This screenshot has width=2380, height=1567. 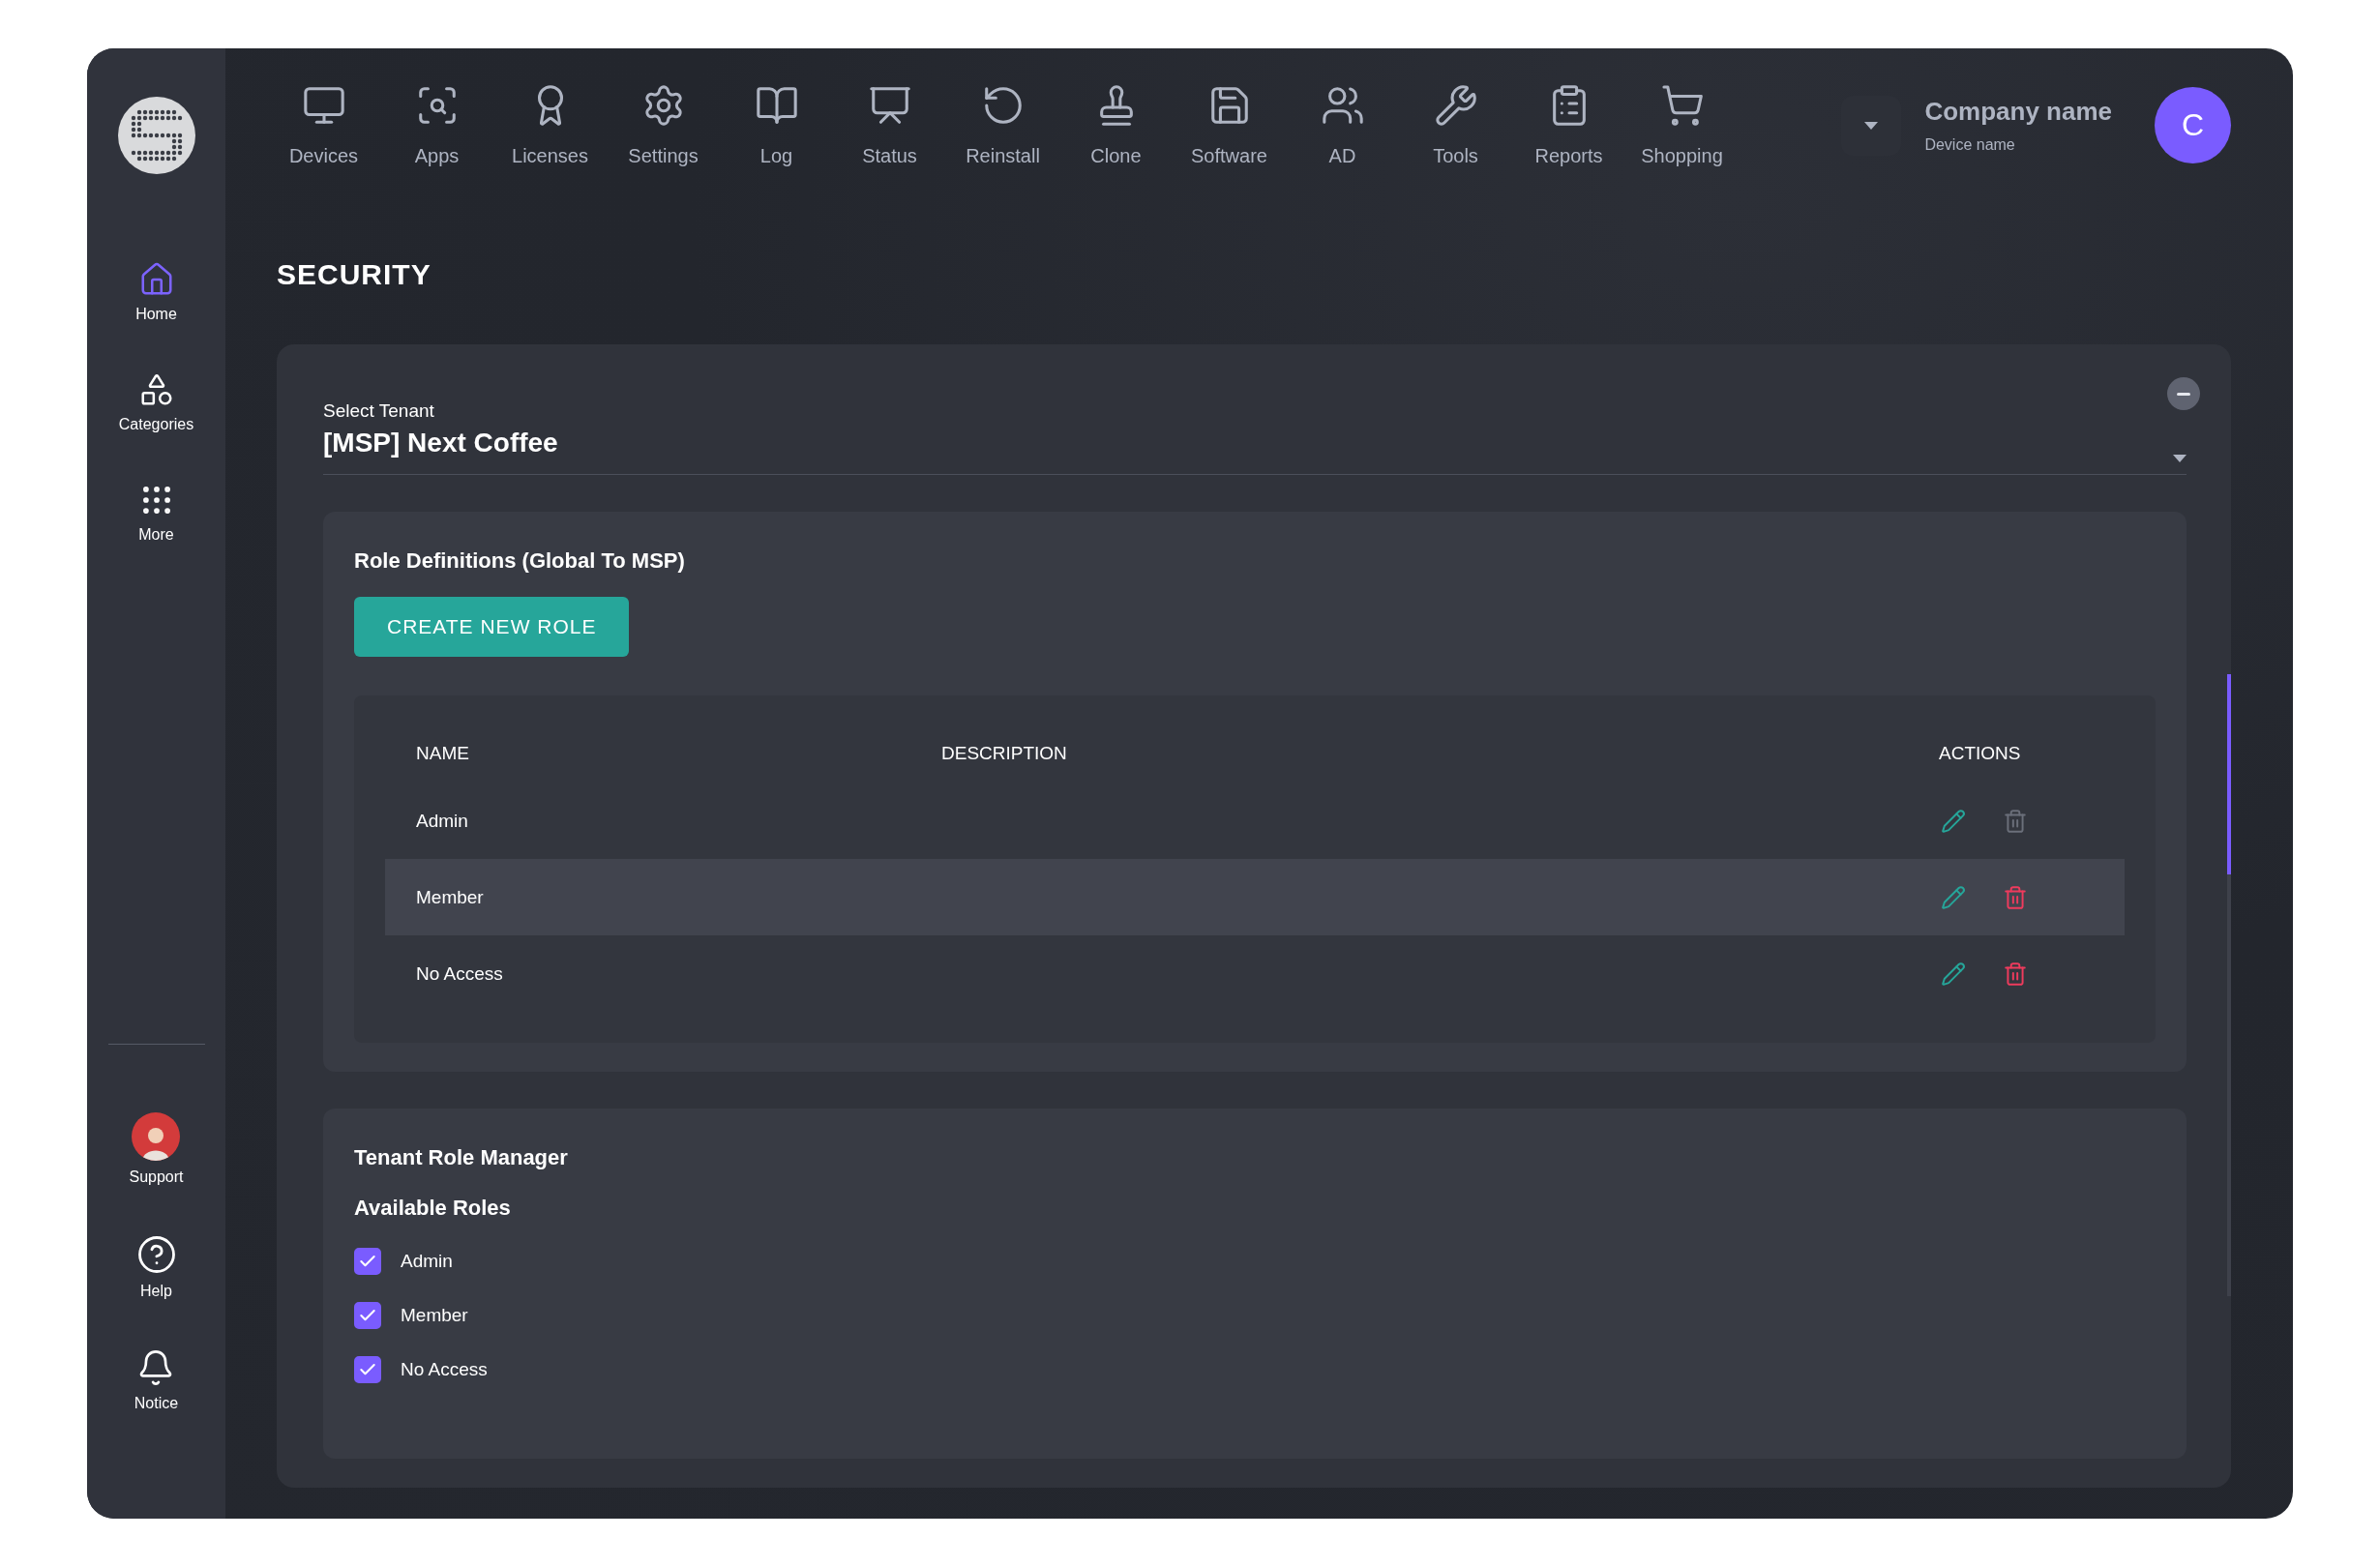 I want to click on logo-icon, so click(x=156, y=135).